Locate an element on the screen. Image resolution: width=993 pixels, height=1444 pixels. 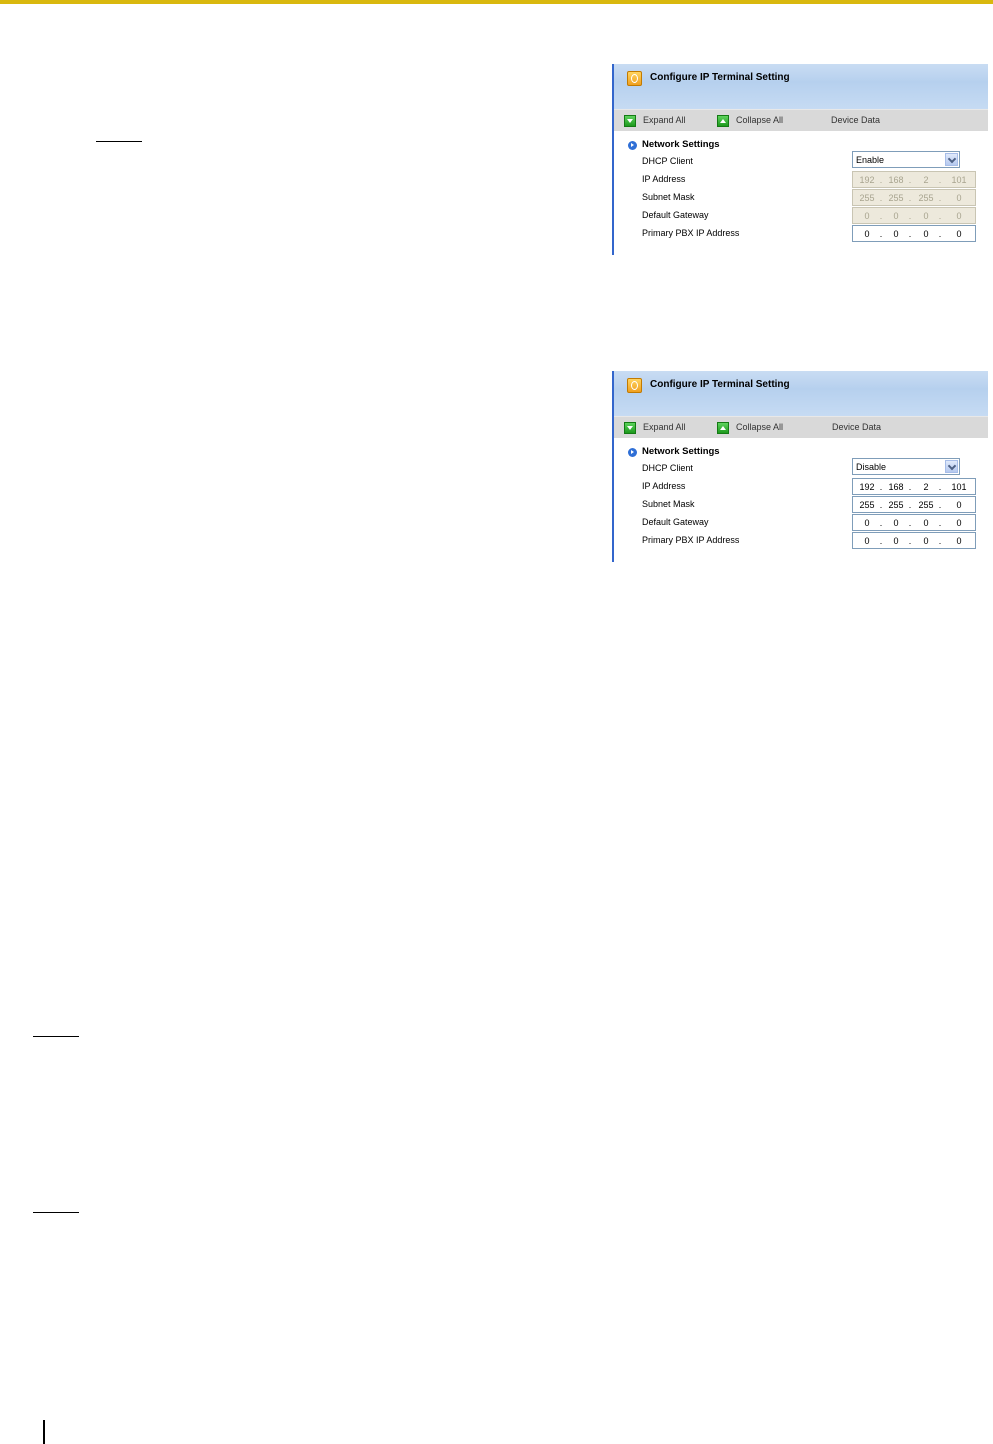
dhcp-client-select: Enable is located at coordinates (906, 159).